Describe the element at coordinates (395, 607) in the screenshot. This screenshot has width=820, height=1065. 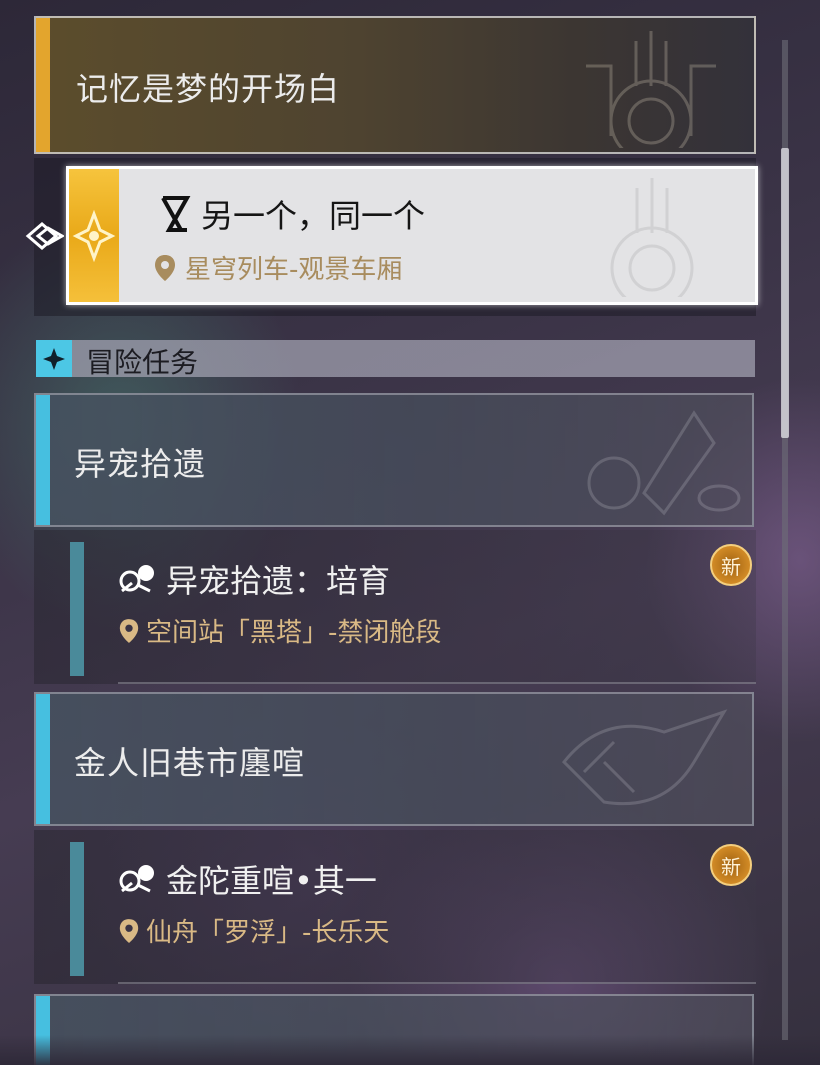
I see `mission-item: 异宠拾遗：培育 空间站「黑塔」-禁闭舱段 新` at that location.